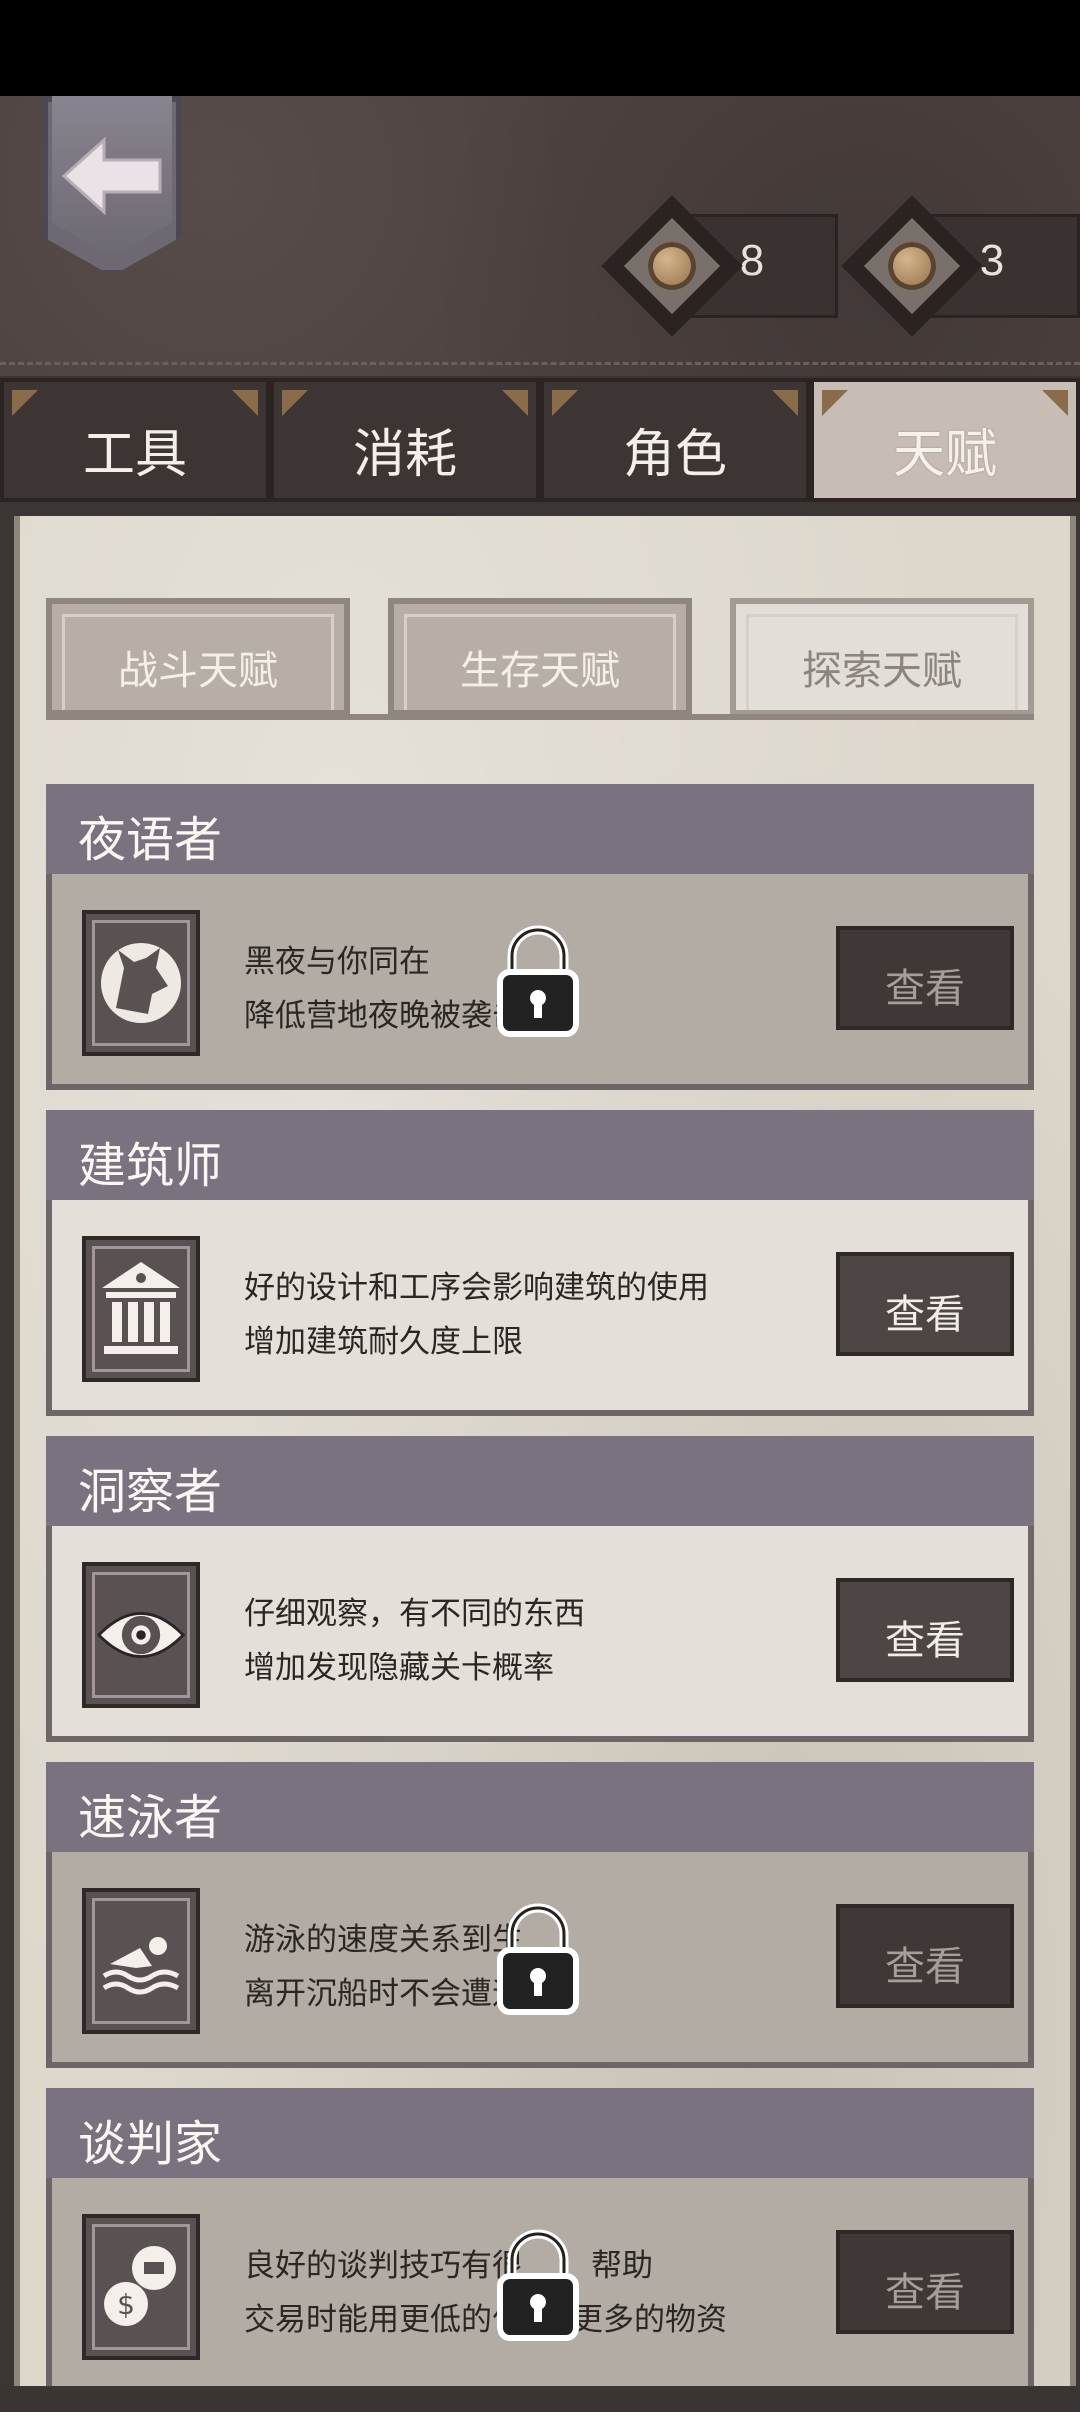  What do you see at coordinates (150, 1492) in the screenshot?
I see `talent-title: 洞察者` at bounding box center [150, 1492].